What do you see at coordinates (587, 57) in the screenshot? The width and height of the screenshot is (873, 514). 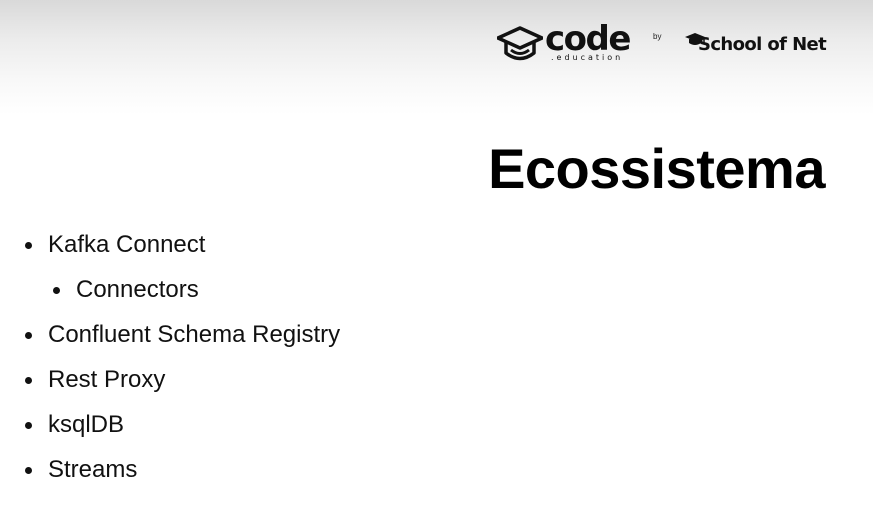 I see `code-logo-subtitle: .education` at bounding box center [587, 57].